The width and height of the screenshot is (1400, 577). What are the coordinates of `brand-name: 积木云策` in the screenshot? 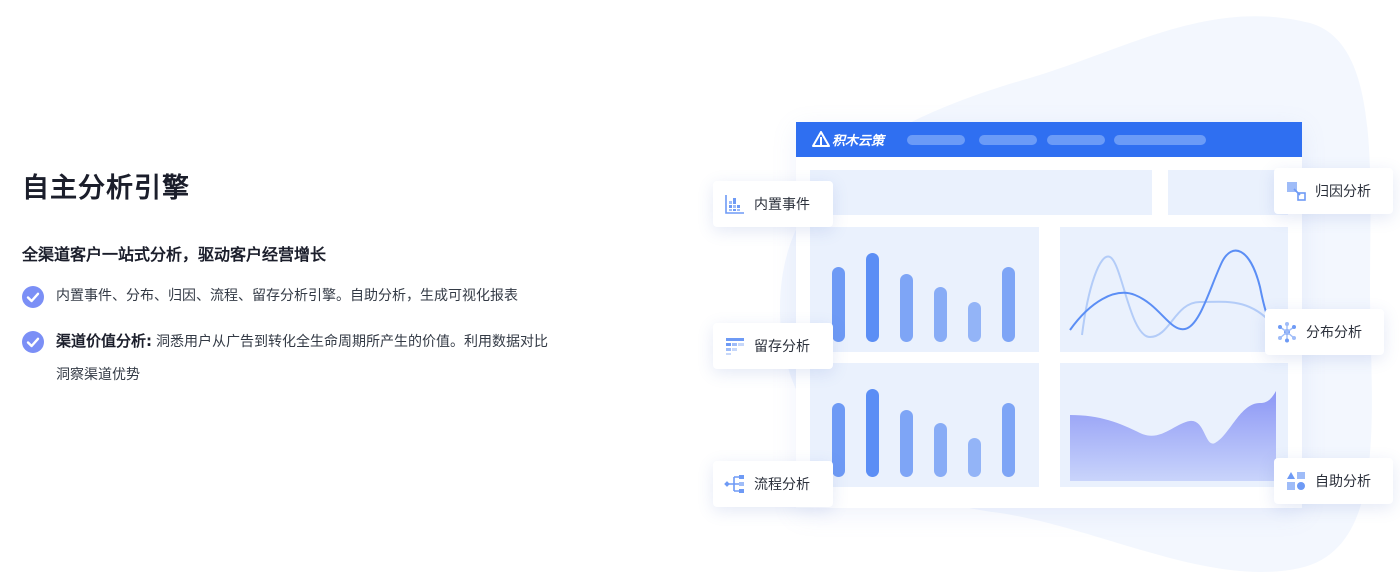 It's located at (858, 141).